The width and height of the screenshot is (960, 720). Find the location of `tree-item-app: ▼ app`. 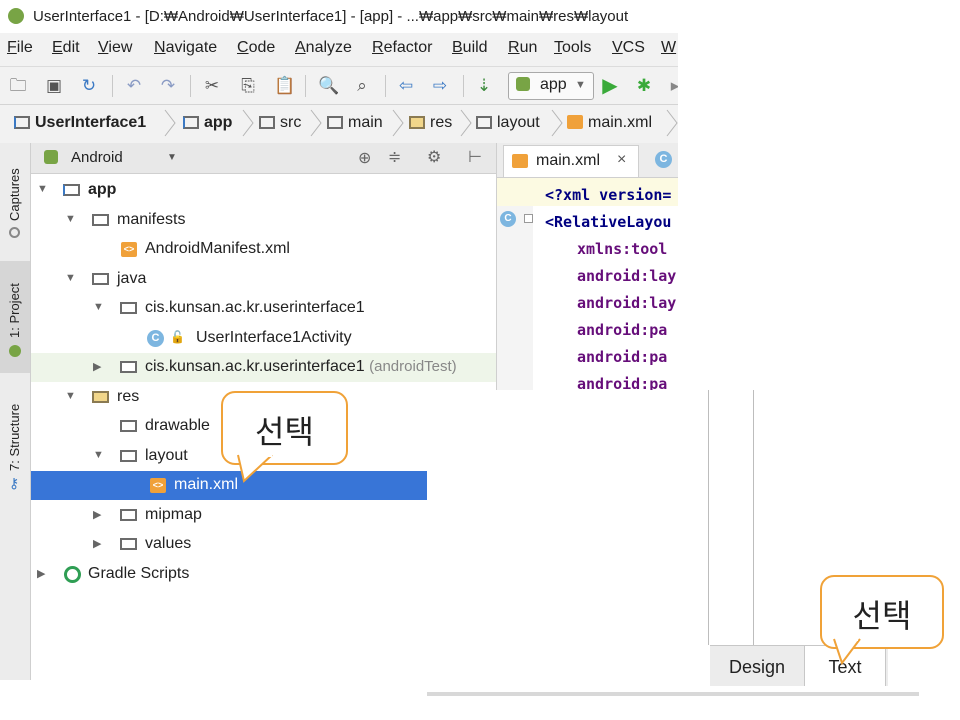

tree-item-app: ▼ app is located at coordinates (263, 190).